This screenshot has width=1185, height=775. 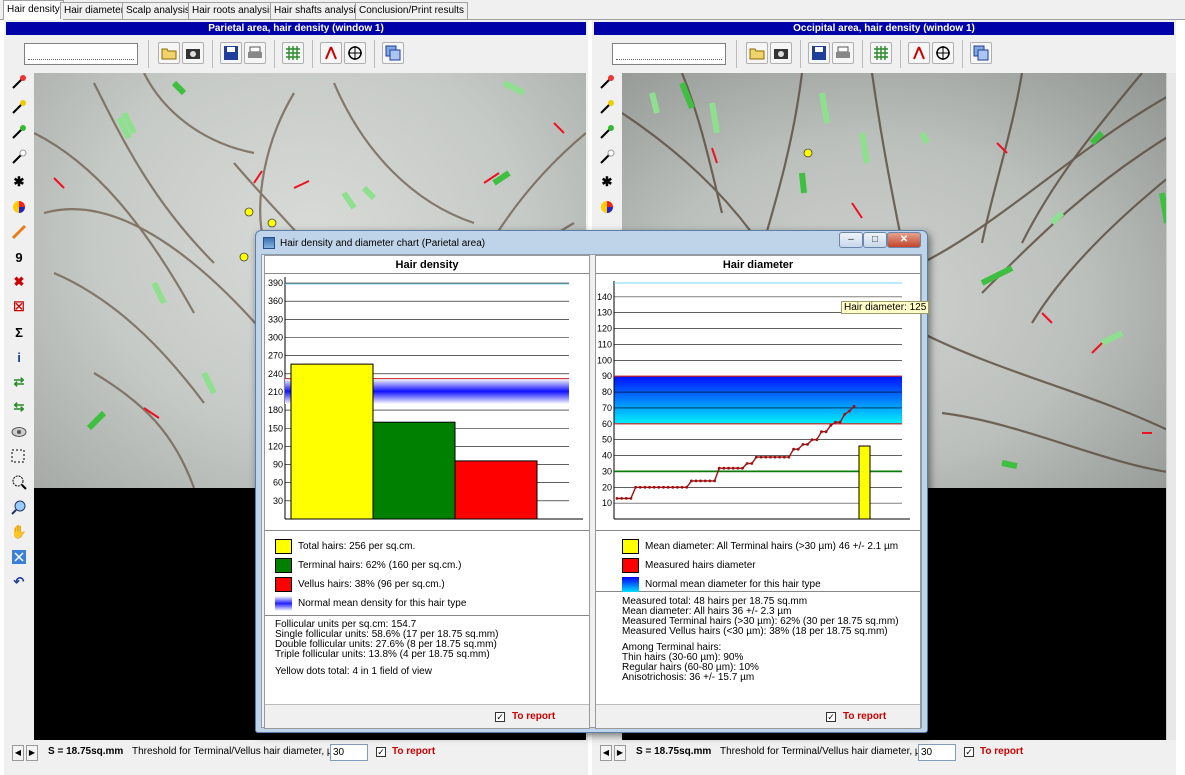 What do you see at coordinates (275, 392) in the screenshot?
I see `y-tick-label: 210` at bounding box center [275, 392].